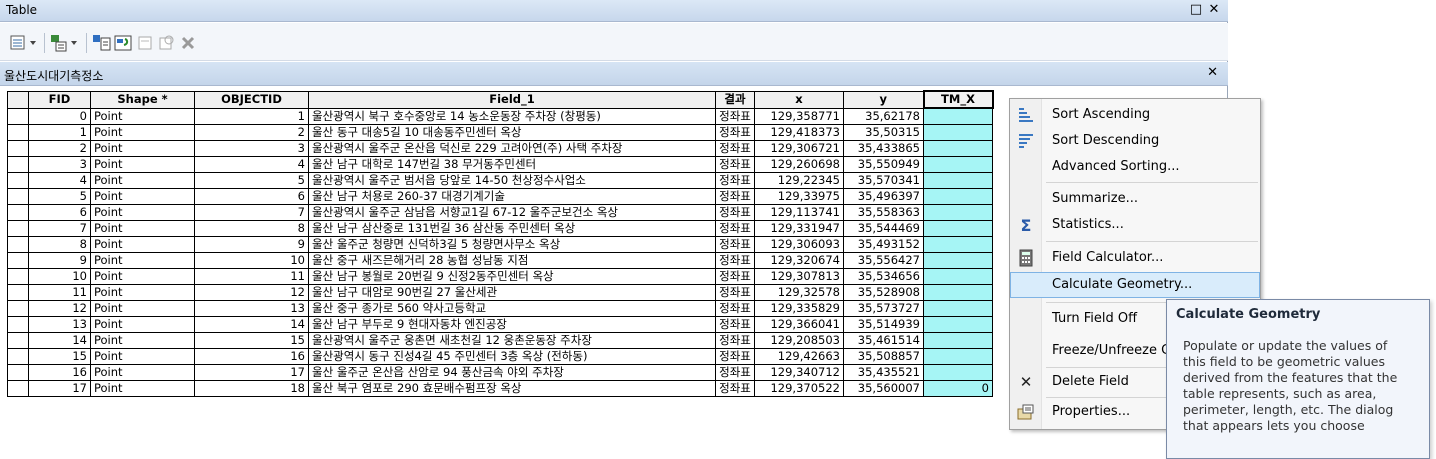 The image size is (1436, 459). Describe the element at coordinates (799, 116) in the screenshot. I see `table-cell: 129,358771` at that location.